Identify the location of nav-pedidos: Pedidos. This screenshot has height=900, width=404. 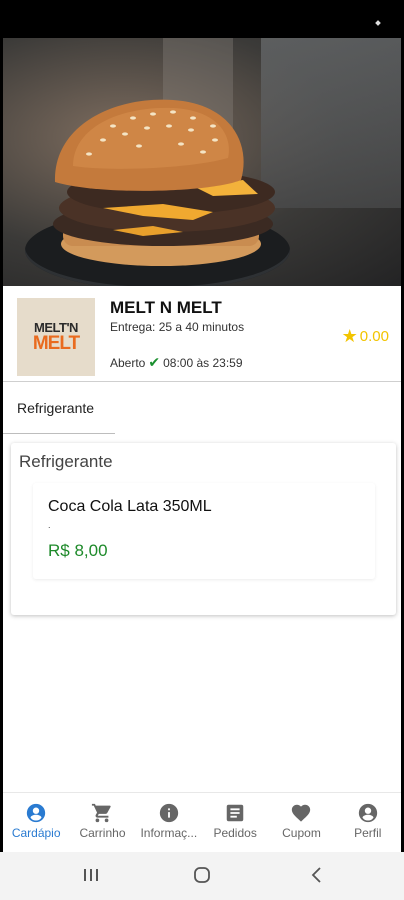
(235, 822).